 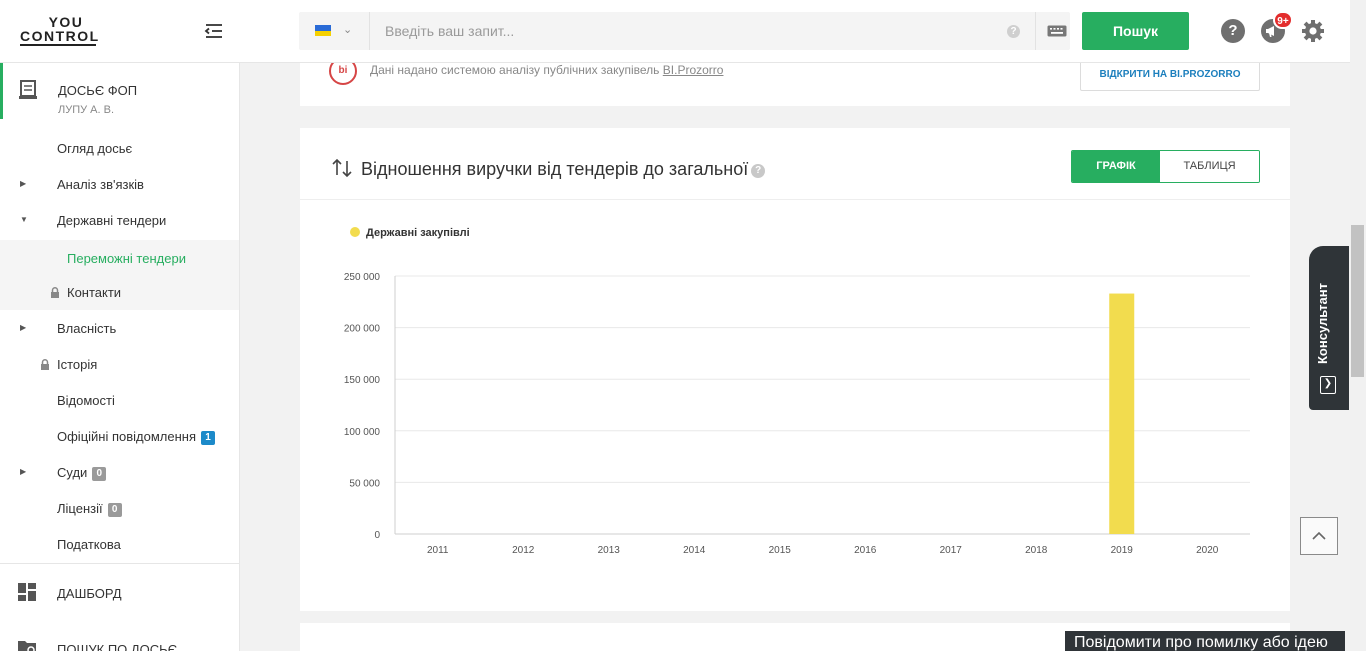 I want to click on search-bar: ⌄ ?, so click(x=684, y=31).